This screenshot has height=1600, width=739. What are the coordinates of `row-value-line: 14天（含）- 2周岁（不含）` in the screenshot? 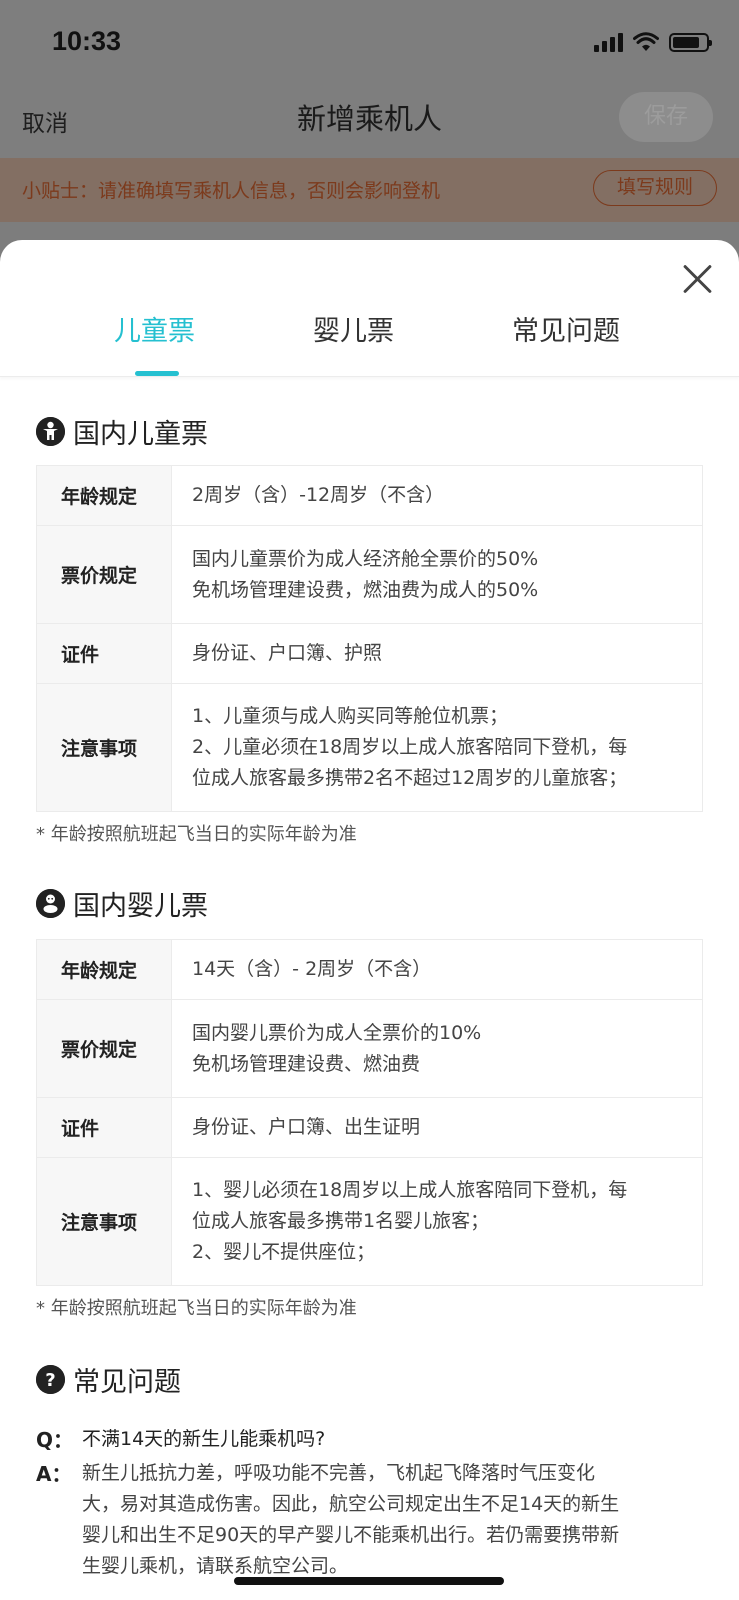 It's located at (312, 969).